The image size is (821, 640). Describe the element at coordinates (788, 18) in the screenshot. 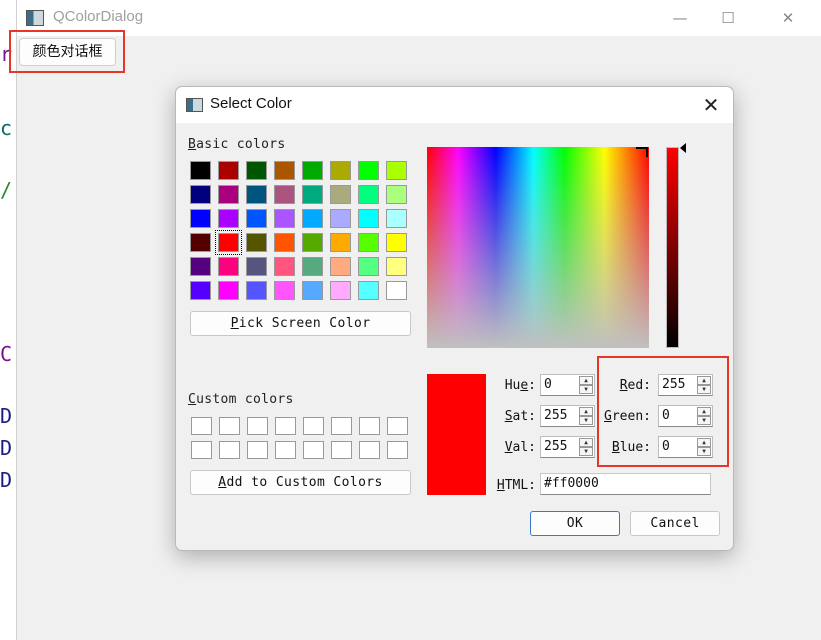

I see `close-button: ✕` at that location.